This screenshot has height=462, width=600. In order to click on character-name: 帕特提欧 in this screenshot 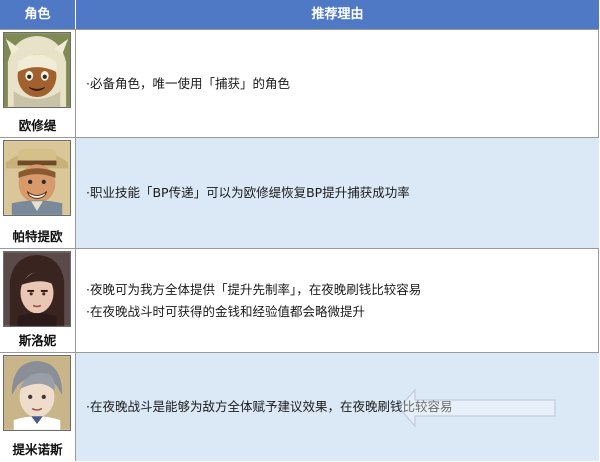, I will do `click(37, 236)`.